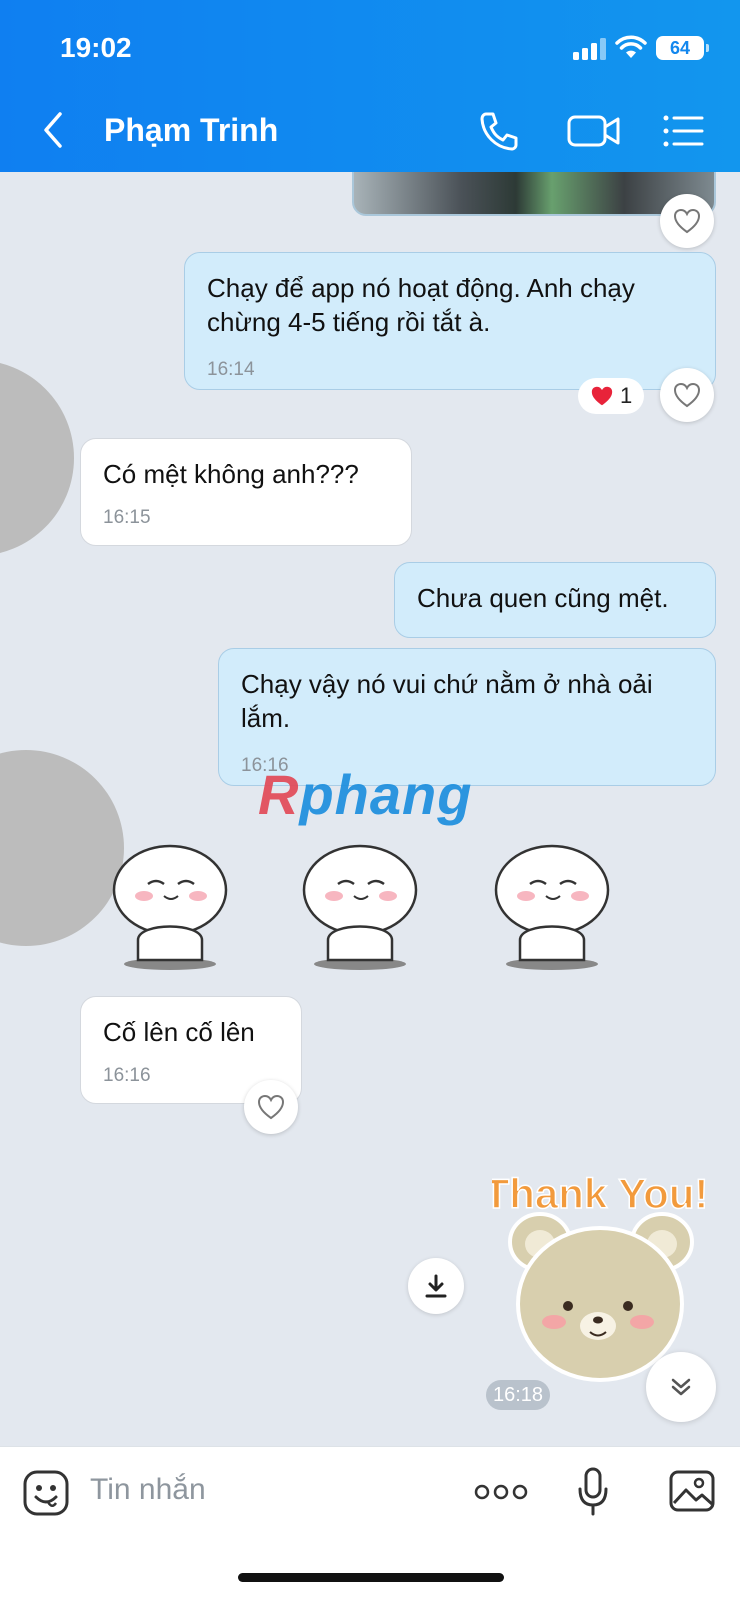 The height and width of the screenshot is (1600, 740). I want to click on reaction-badge: 1, so click(611, 396).